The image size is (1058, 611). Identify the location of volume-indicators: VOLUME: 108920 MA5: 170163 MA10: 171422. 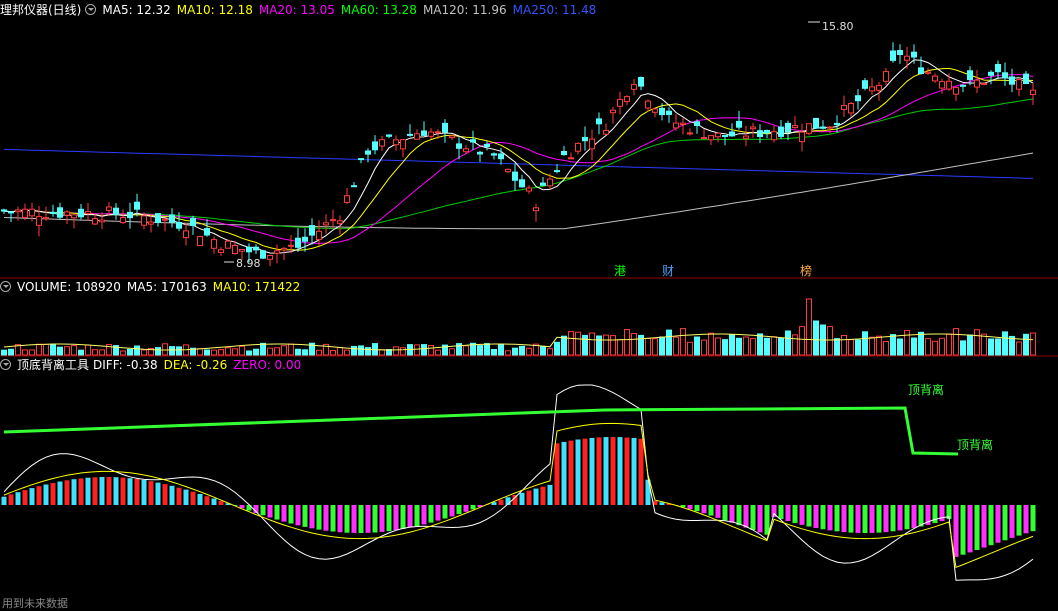
(161, 287).